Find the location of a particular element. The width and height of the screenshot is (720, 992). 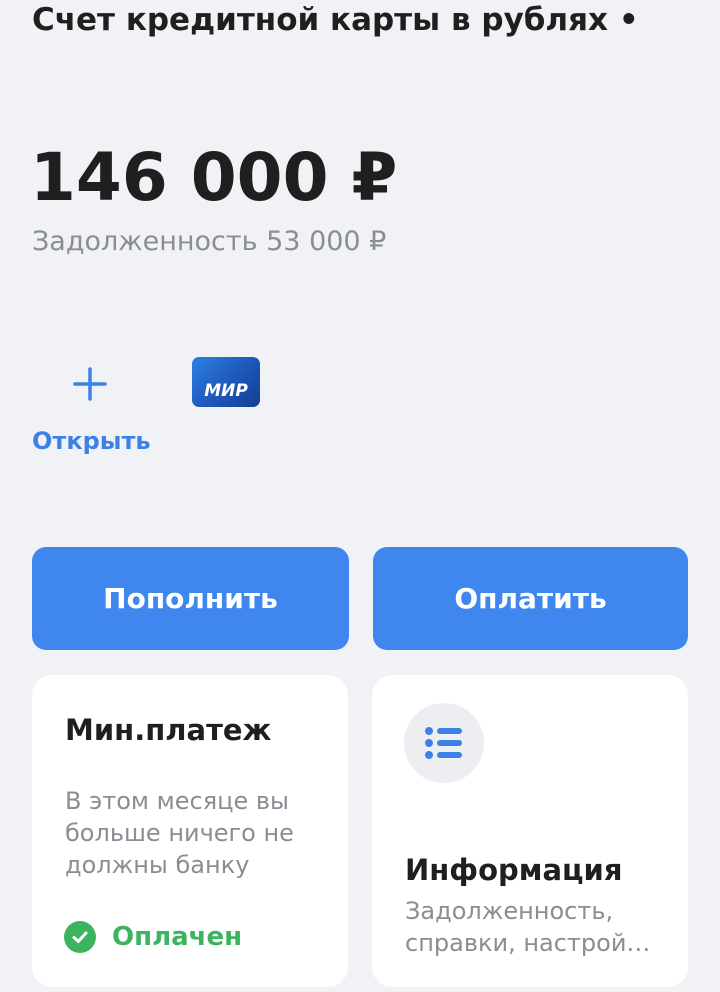

payment-status: Оплачен is located at coordinates (153, 937).